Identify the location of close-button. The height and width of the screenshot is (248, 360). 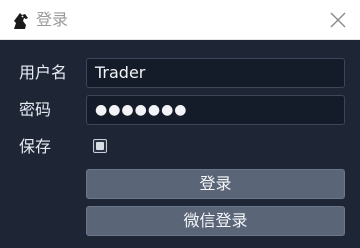
(338, 20).